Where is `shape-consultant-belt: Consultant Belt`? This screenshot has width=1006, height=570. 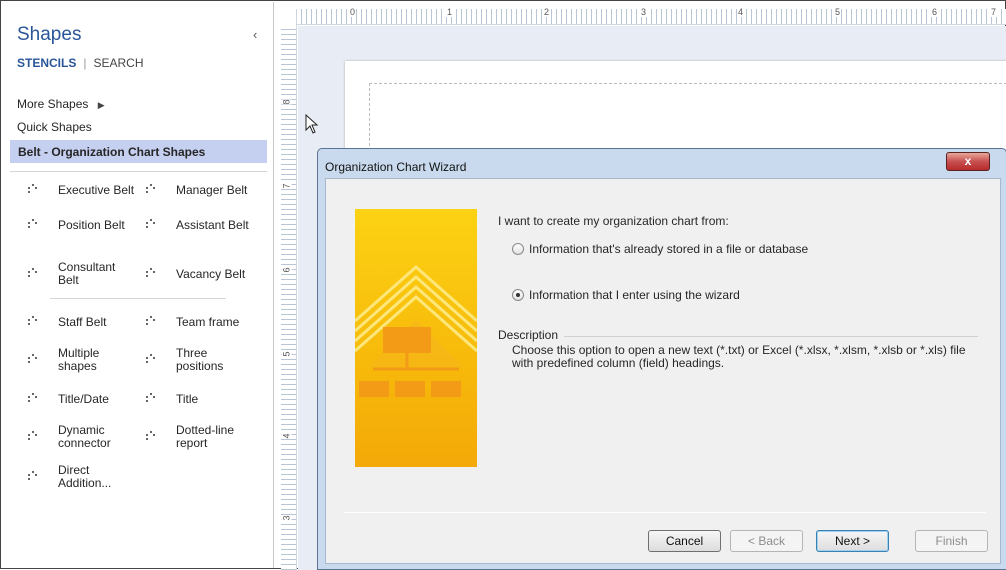 shape-consultant-belt: Consultant Belt is located at coordinates (79, 274).